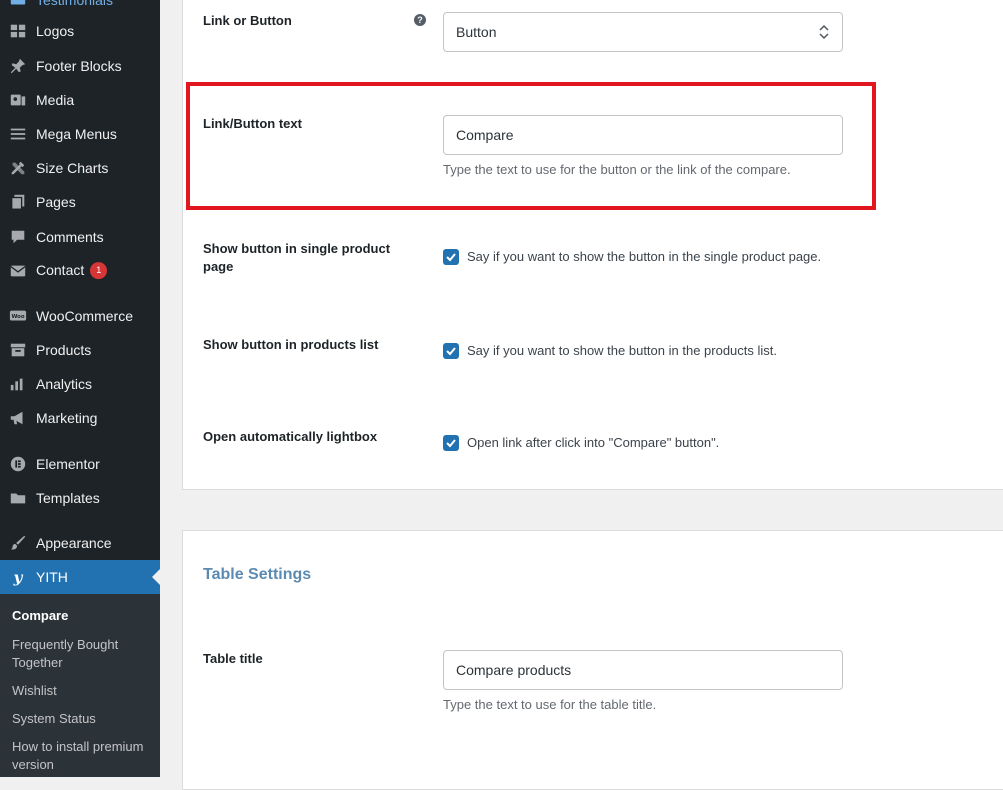  What do you see at coordinates (80, 543) in the screenshot?
I see `sidebar-item-appearance: Appearance` at bounding box center [80, 543].